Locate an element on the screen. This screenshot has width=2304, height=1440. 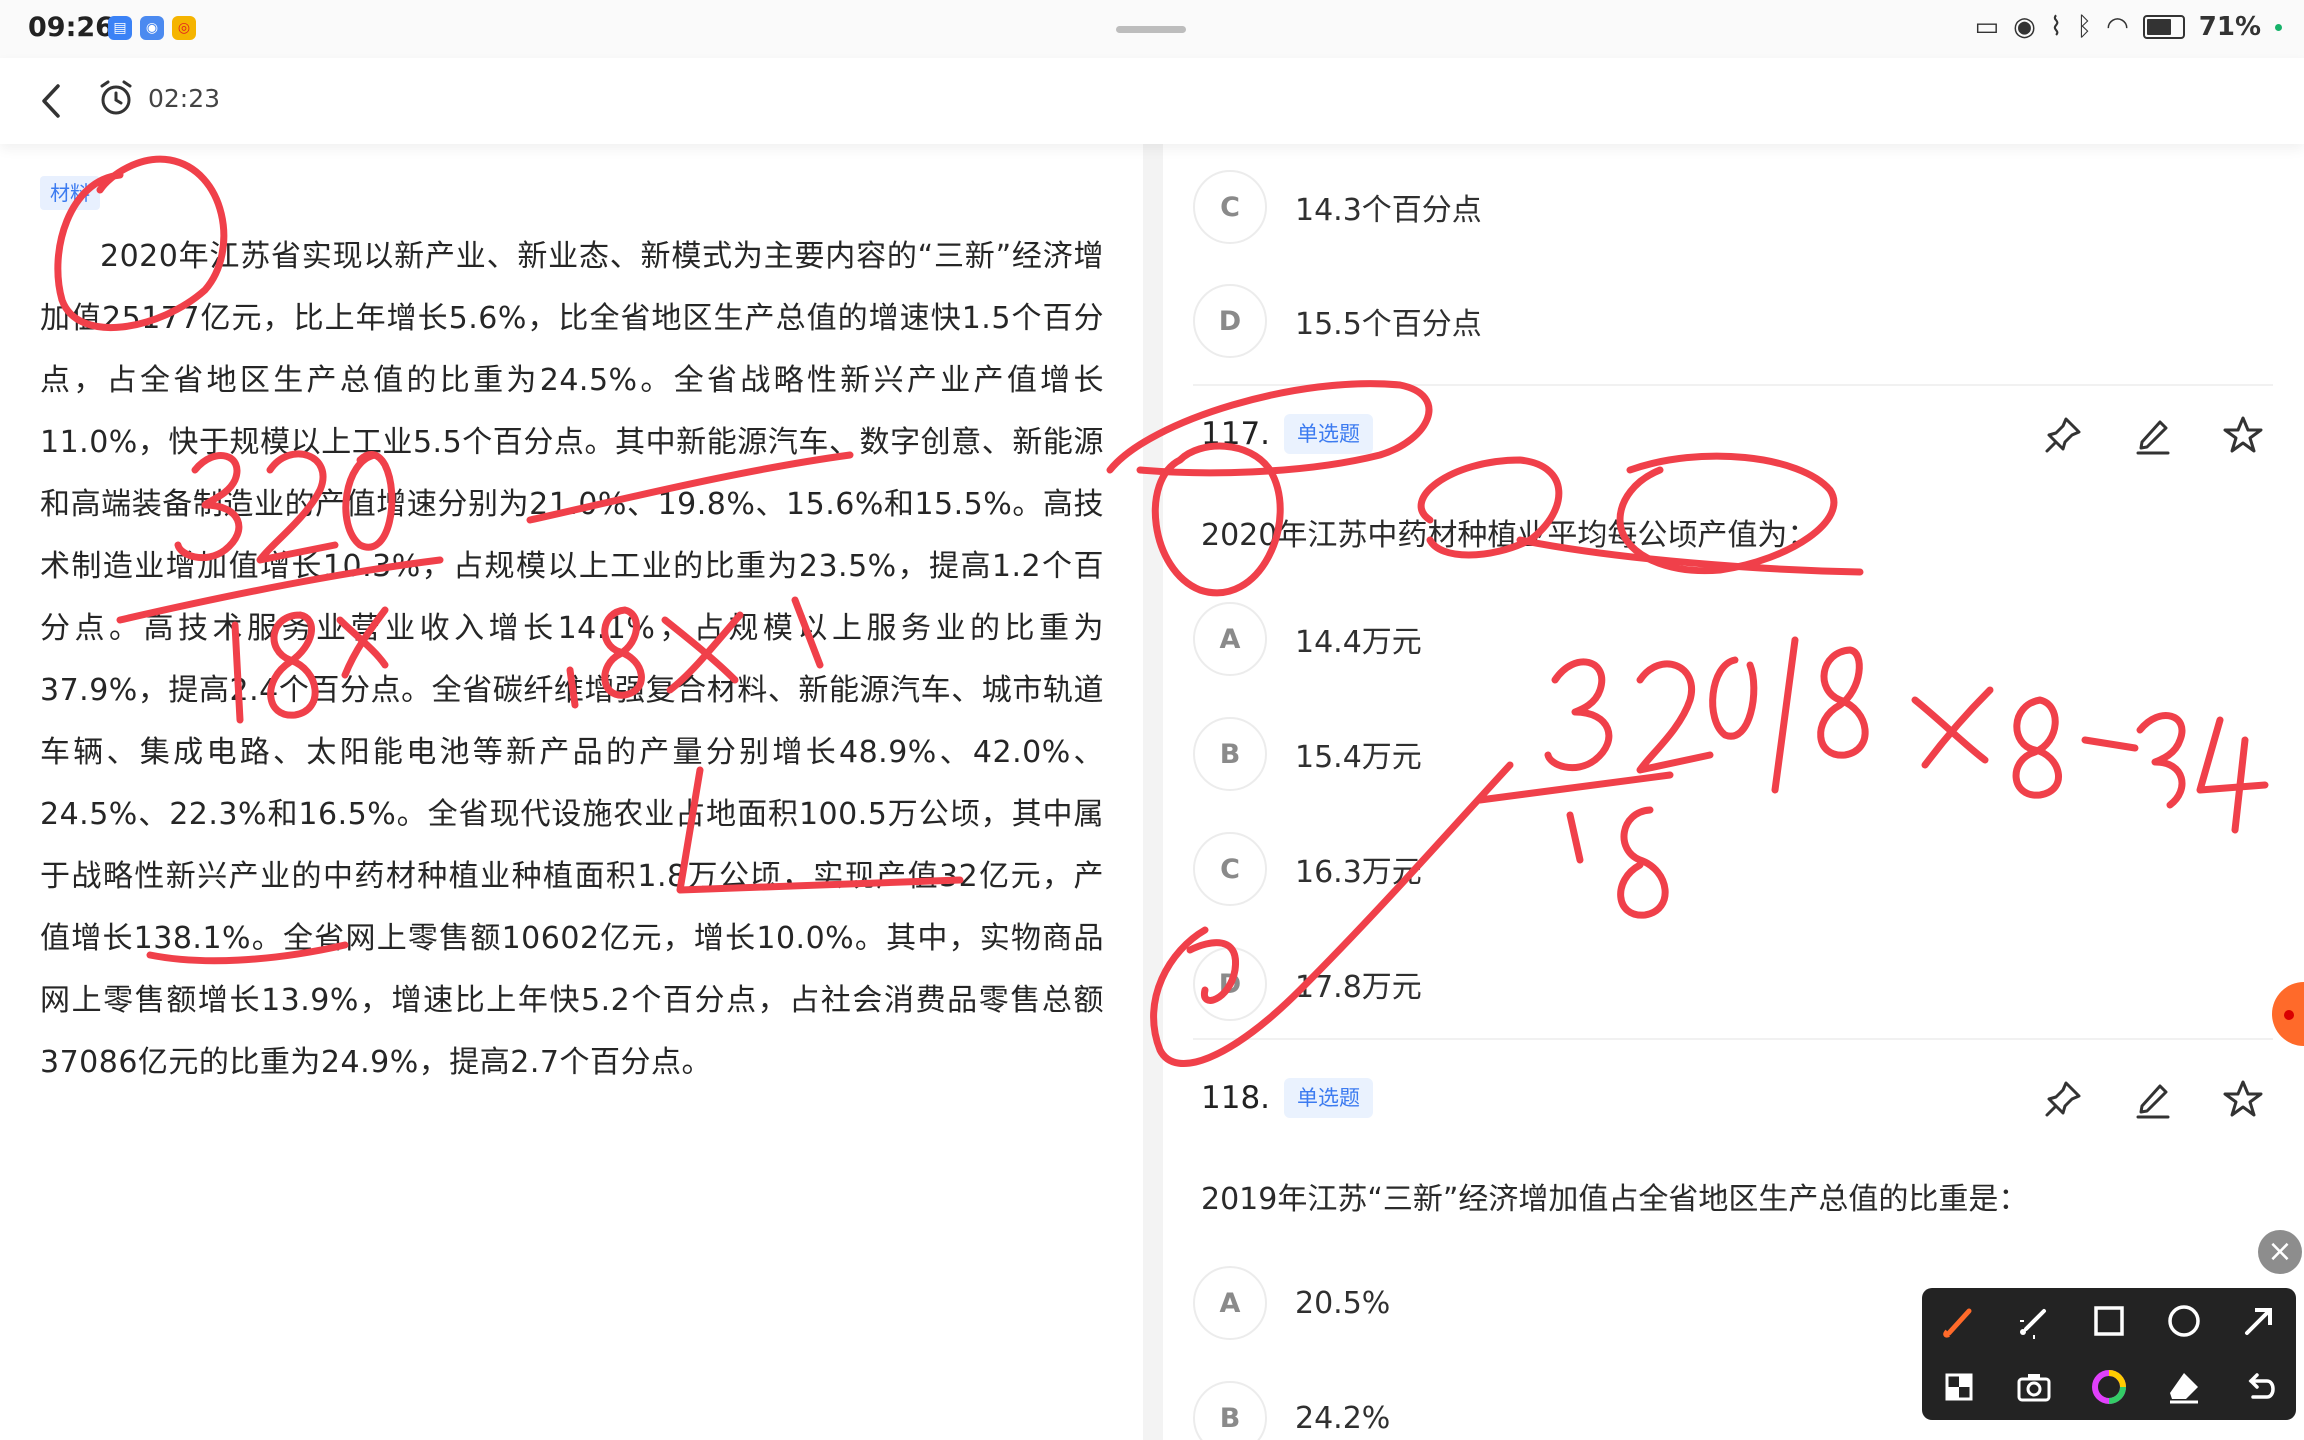
brush-tool-button is located at coordinates (1959, 1321).